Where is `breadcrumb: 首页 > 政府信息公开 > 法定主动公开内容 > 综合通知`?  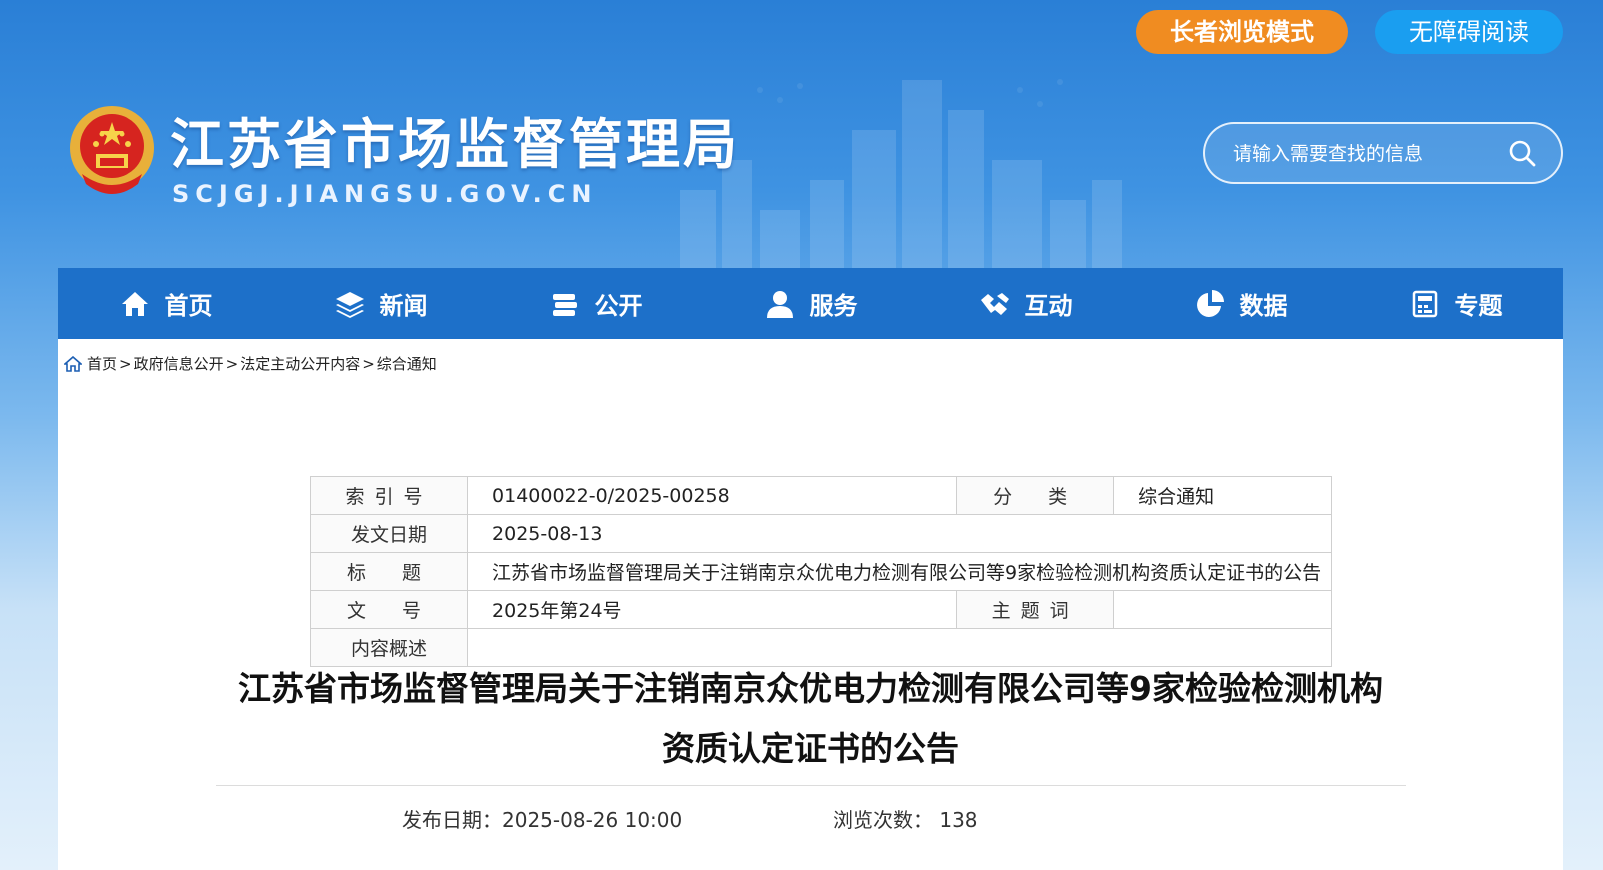
breadcrumb: 首页 > 政府信息公开 > 法定主动公开内容 > 综合通知 is located at coordinates (250, 363).